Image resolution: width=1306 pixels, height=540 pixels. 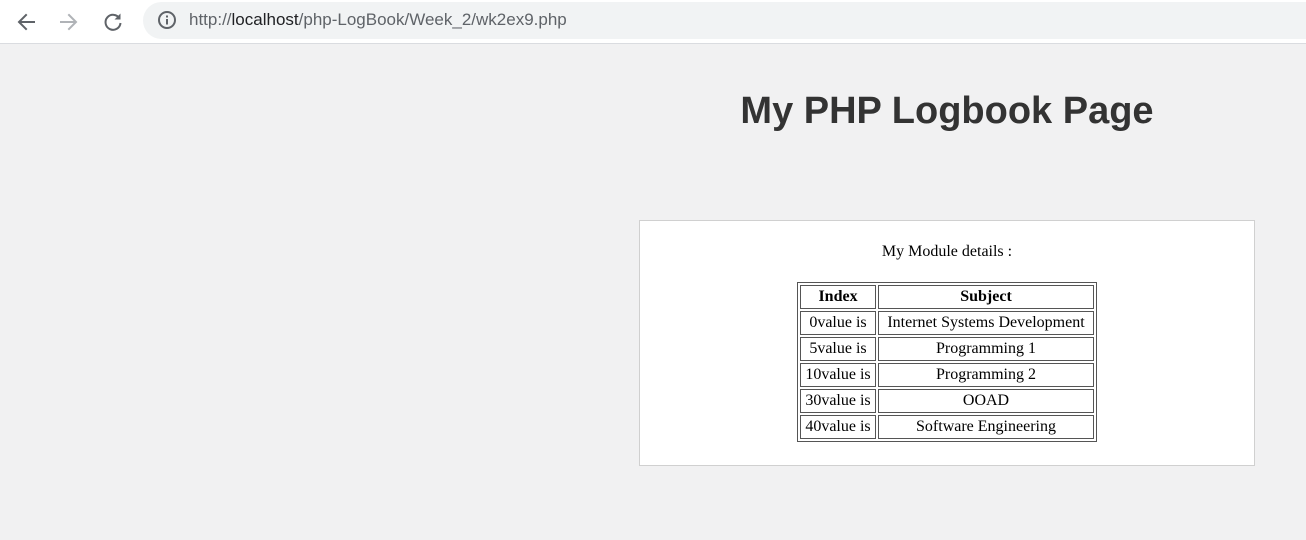 I want to click on url-host: localhost, so click(x=265, y=19).